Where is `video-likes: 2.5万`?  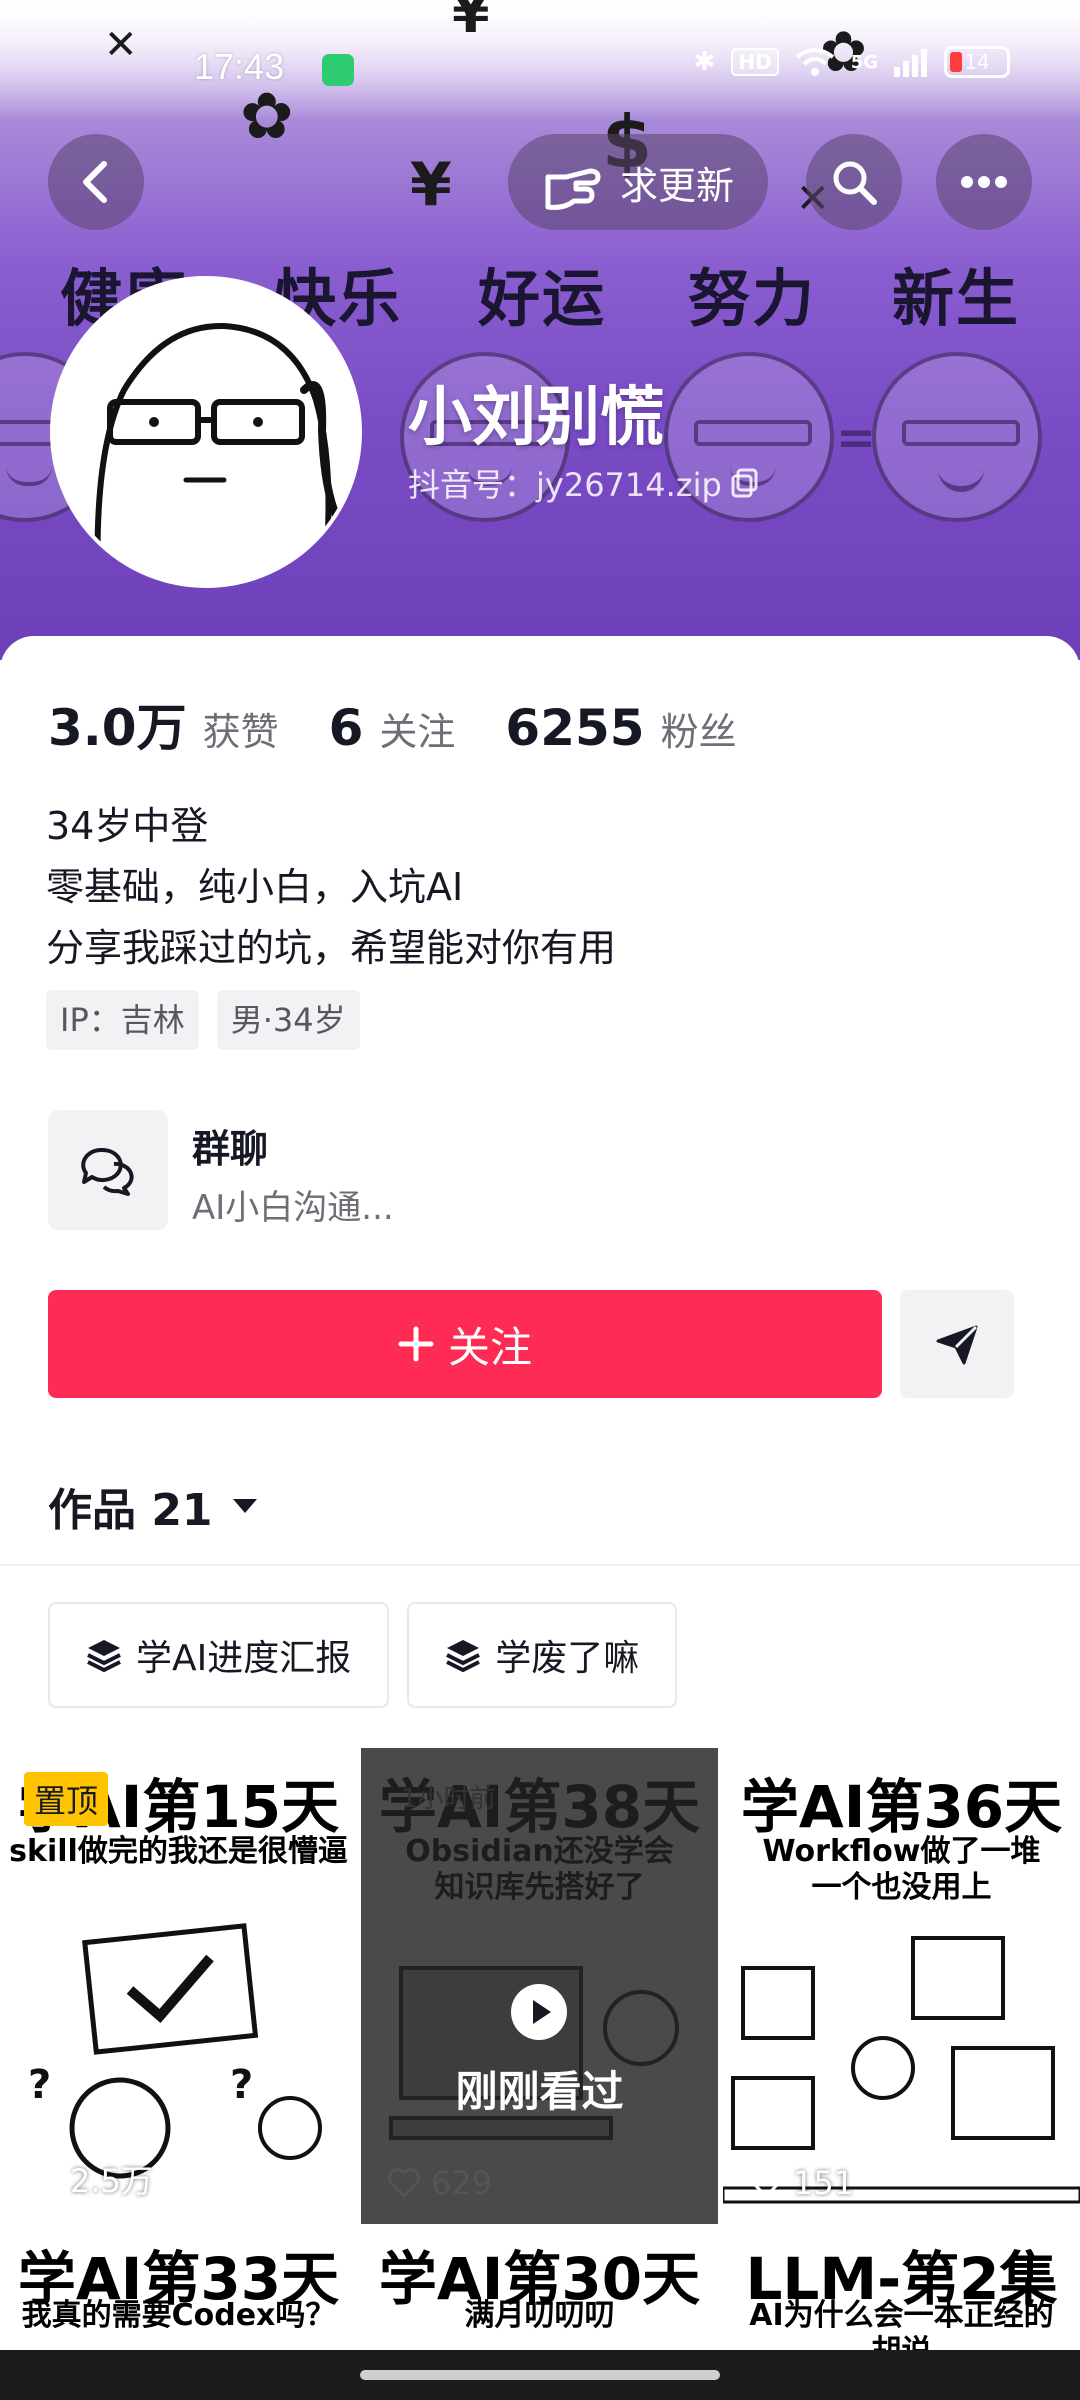 video-likes: 2.5万 is located at coordinates (89, 2179).